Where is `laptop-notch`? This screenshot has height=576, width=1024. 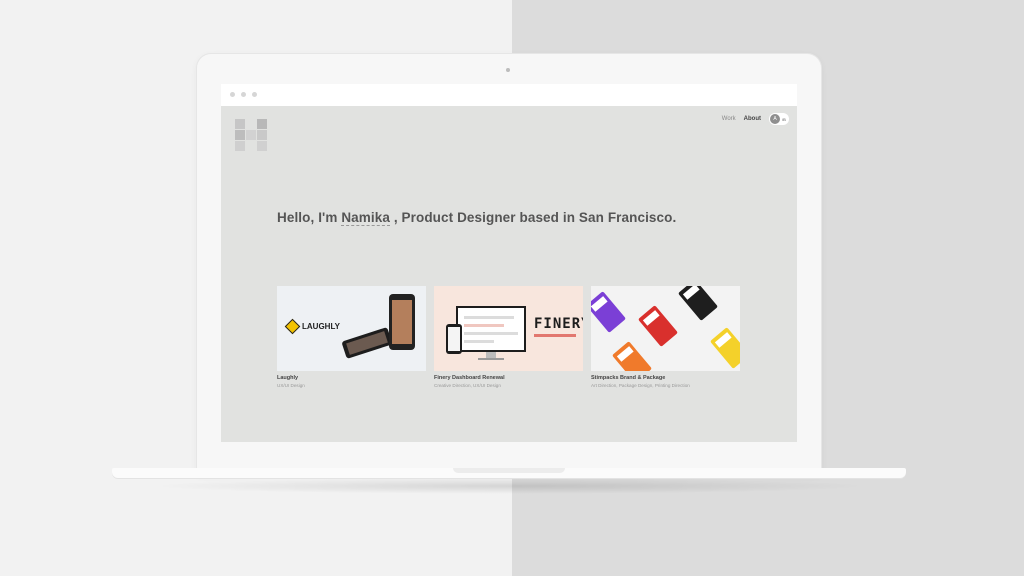 laptop-notch is located at coordinates (509, 470).